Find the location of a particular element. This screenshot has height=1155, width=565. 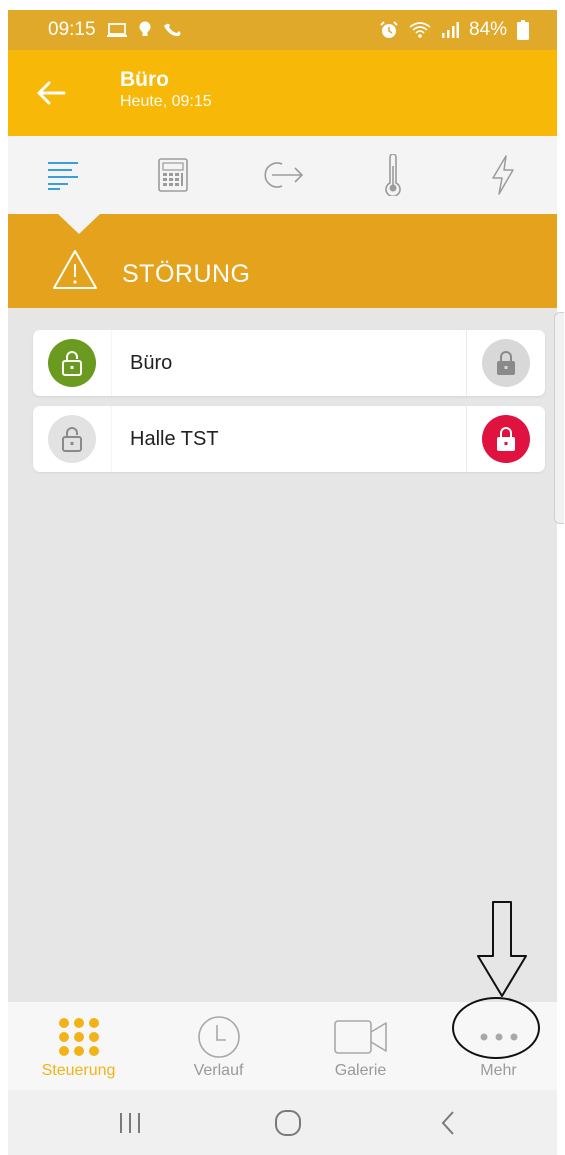

system-back-button is located at coordinates (448, 1123).